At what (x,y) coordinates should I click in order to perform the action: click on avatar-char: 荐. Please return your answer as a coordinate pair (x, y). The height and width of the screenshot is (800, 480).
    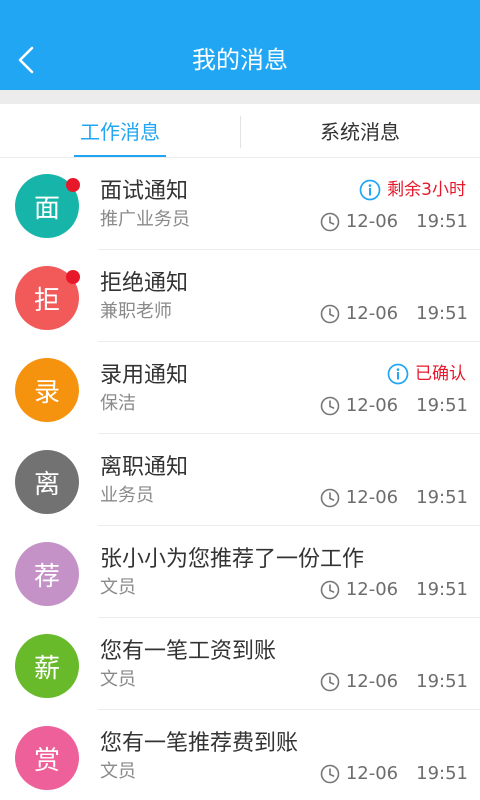
    Looking at the image, I should click on (46, 576).